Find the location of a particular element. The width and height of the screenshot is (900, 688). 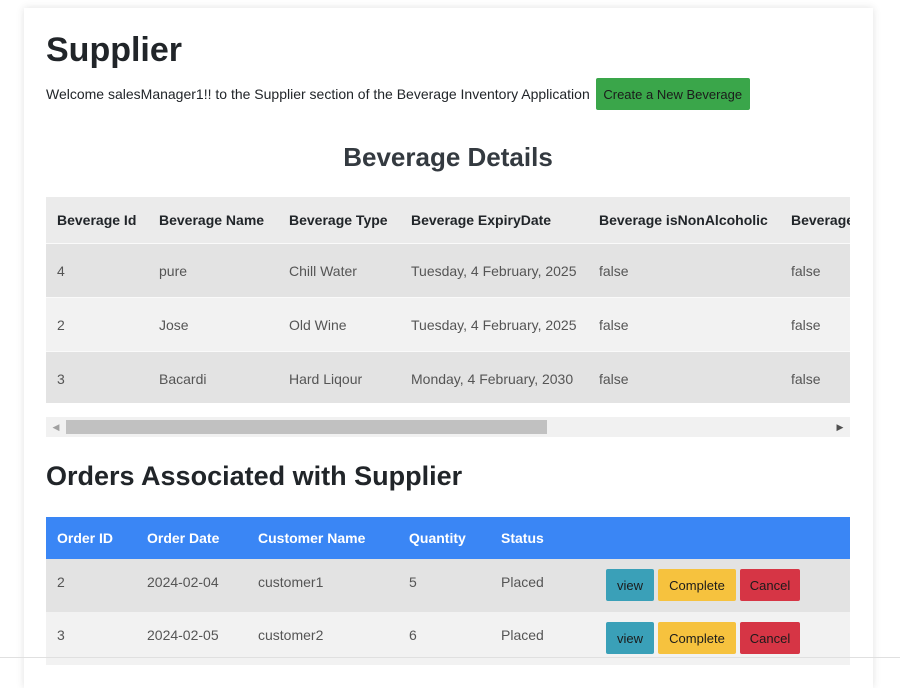

cell-type: Chill Water is located at coordinates (339, 270).